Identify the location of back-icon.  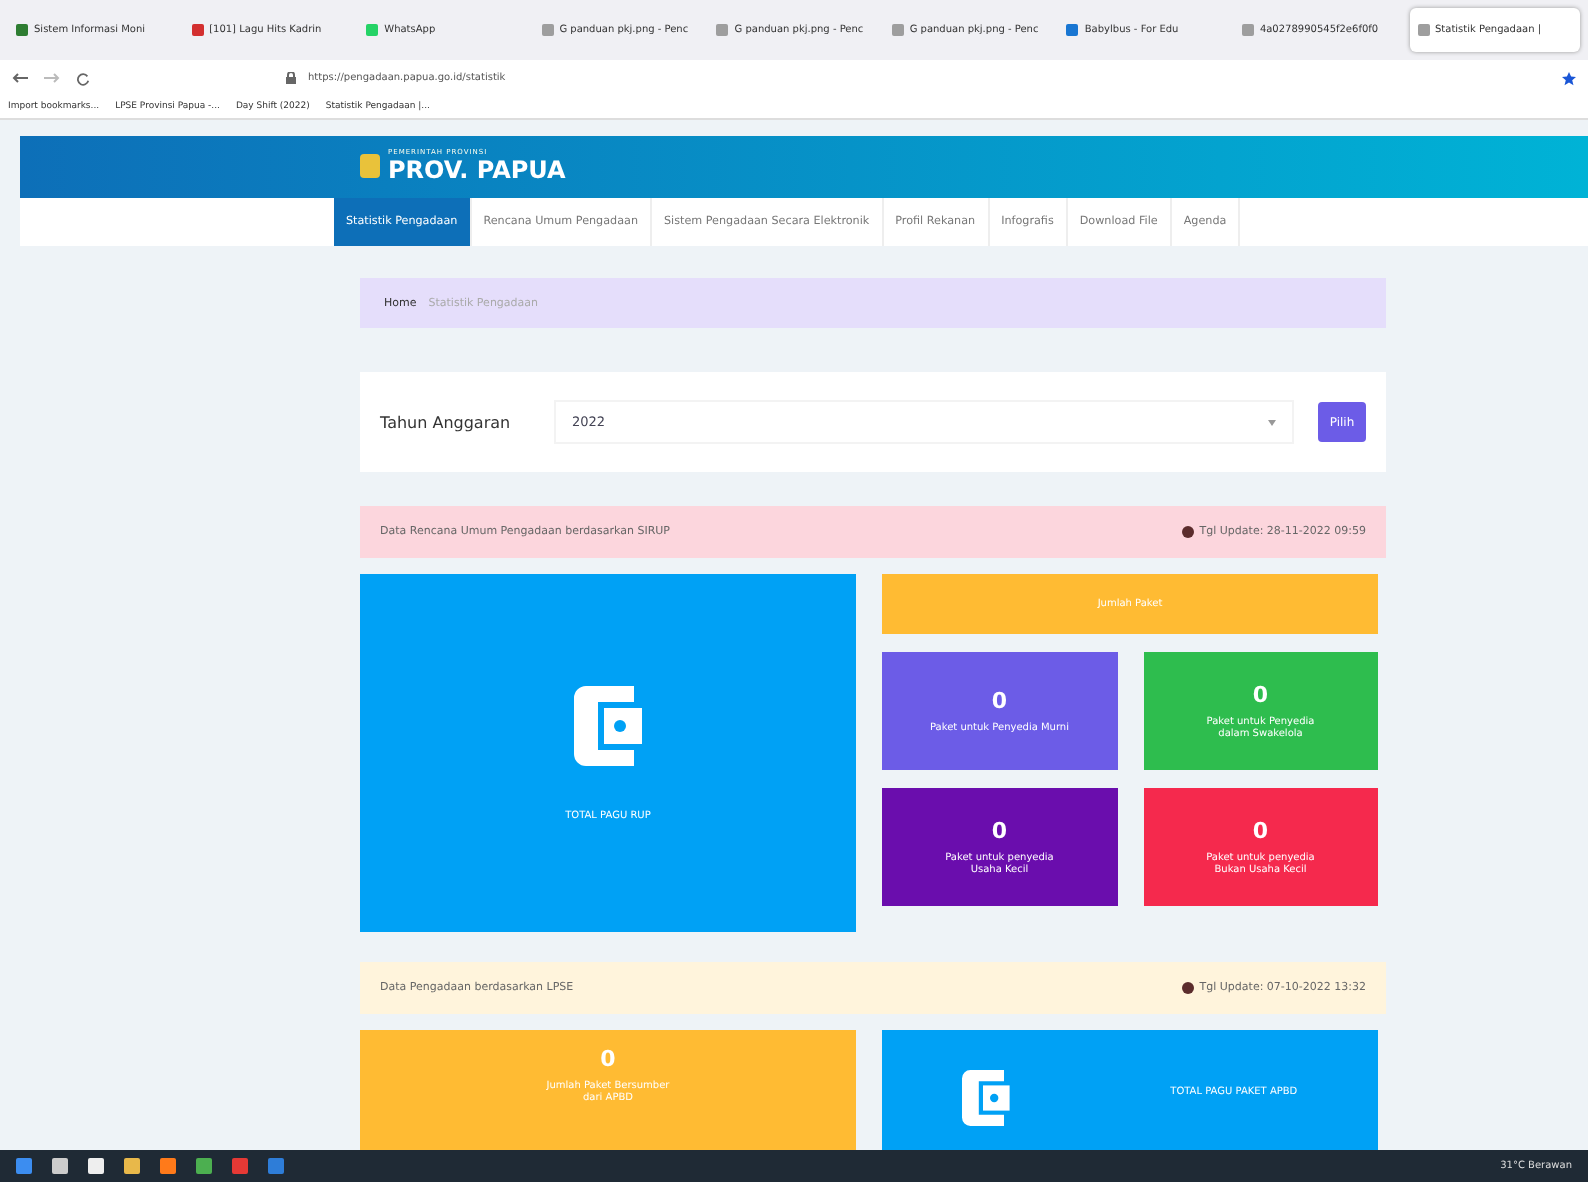
(20, 78).